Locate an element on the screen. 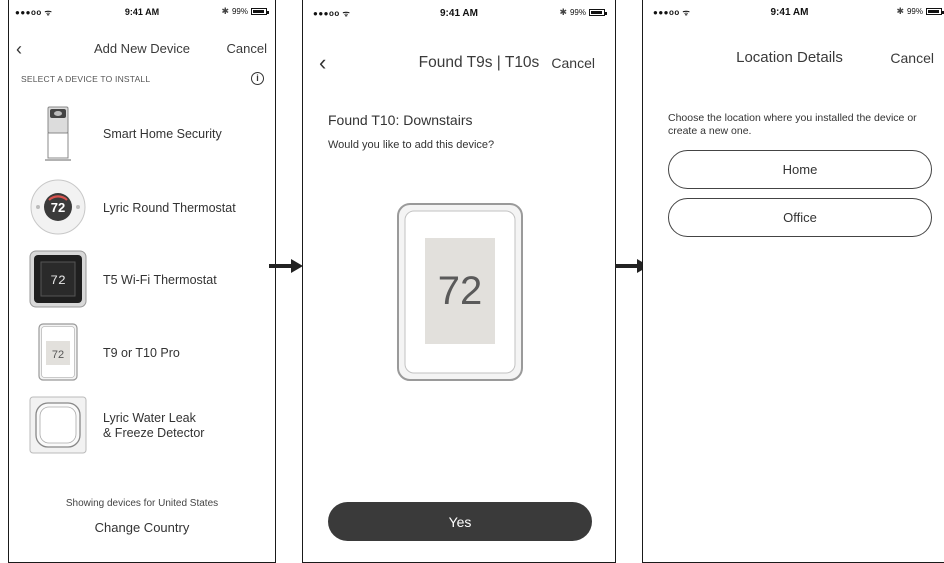 The image size is (944, 563). location-option-office: Office is located at coordinates (800, 217).